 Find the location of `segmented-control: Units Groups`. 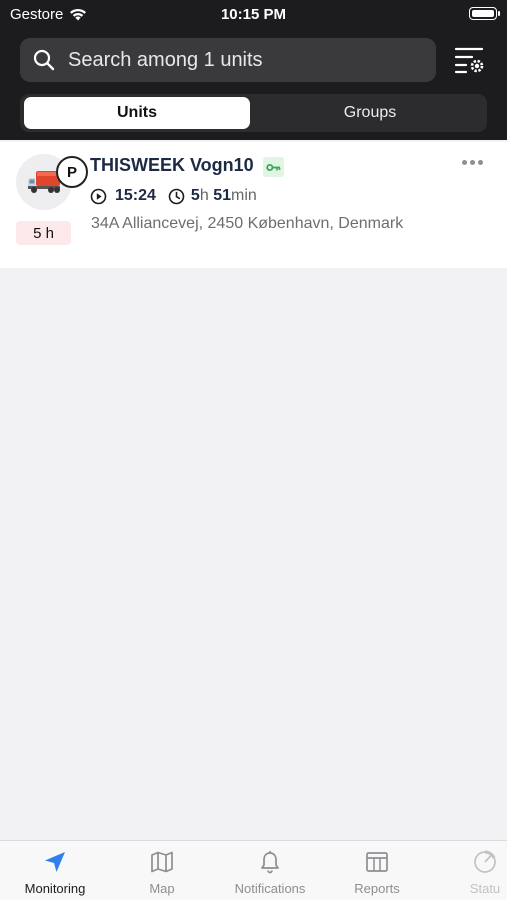

segmented-control: Units Groups is located at coordinates (253, 113).